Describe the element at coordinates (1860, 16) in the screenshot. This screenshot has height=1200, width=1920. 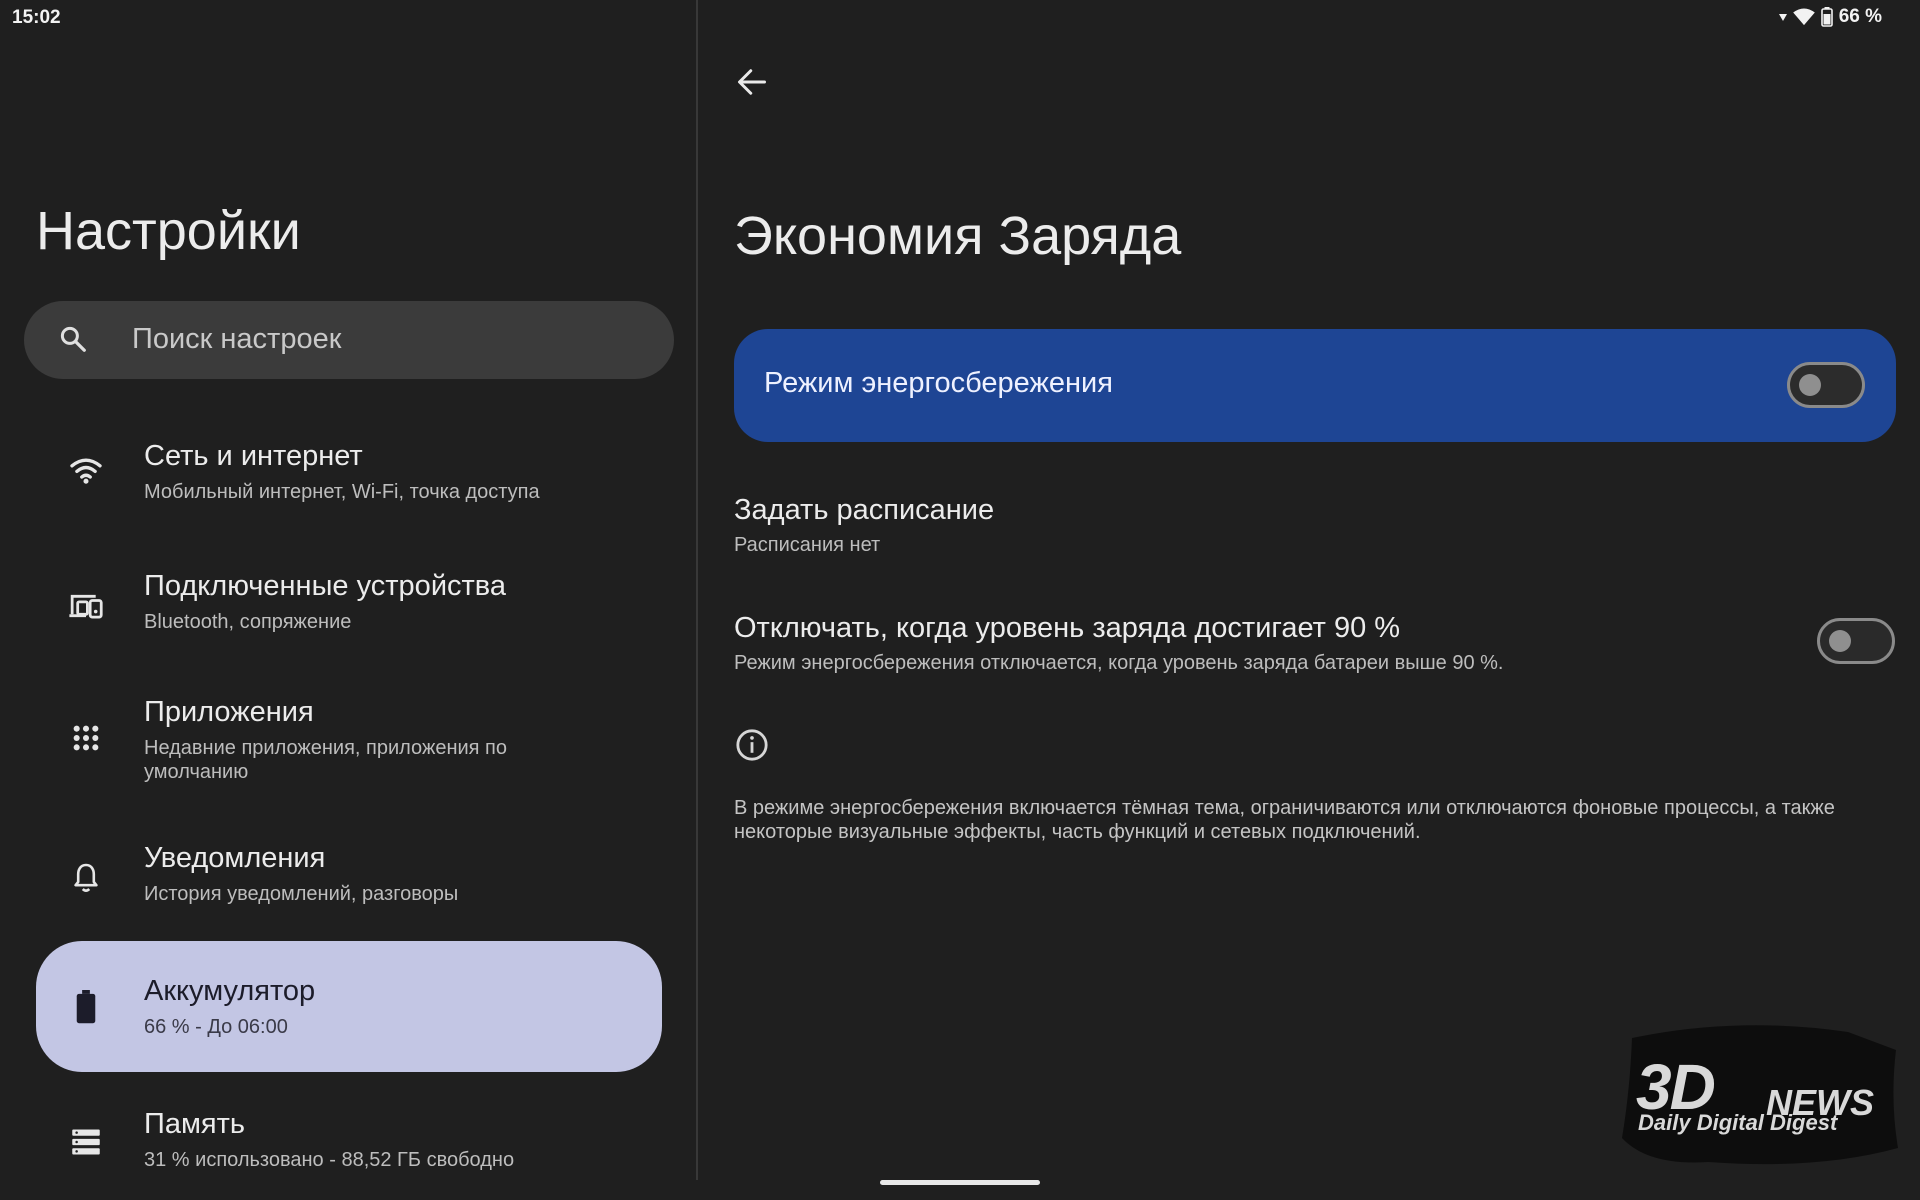
I see `battery-percent: 66 %` at that location.